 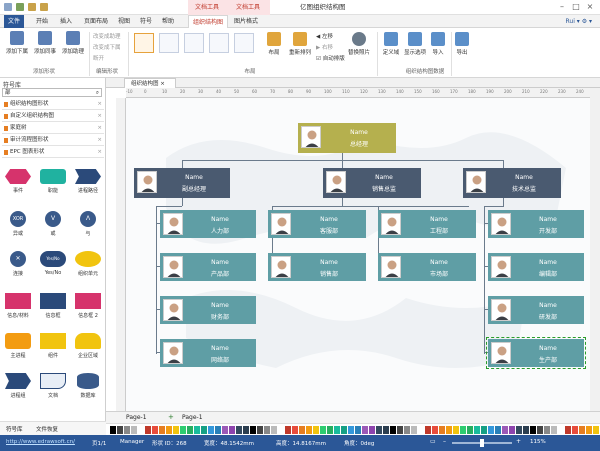 I want to click on shape-yes-no: Yes/No Yes/No, so click(x=53, y=263).